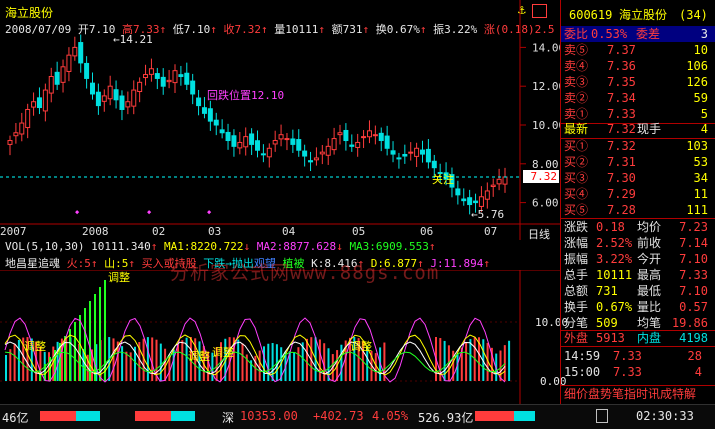 The image size is (715, 429). I want to click on time-axis: 2007 2008 02 03 04 05 06 07, so click(260, 232).